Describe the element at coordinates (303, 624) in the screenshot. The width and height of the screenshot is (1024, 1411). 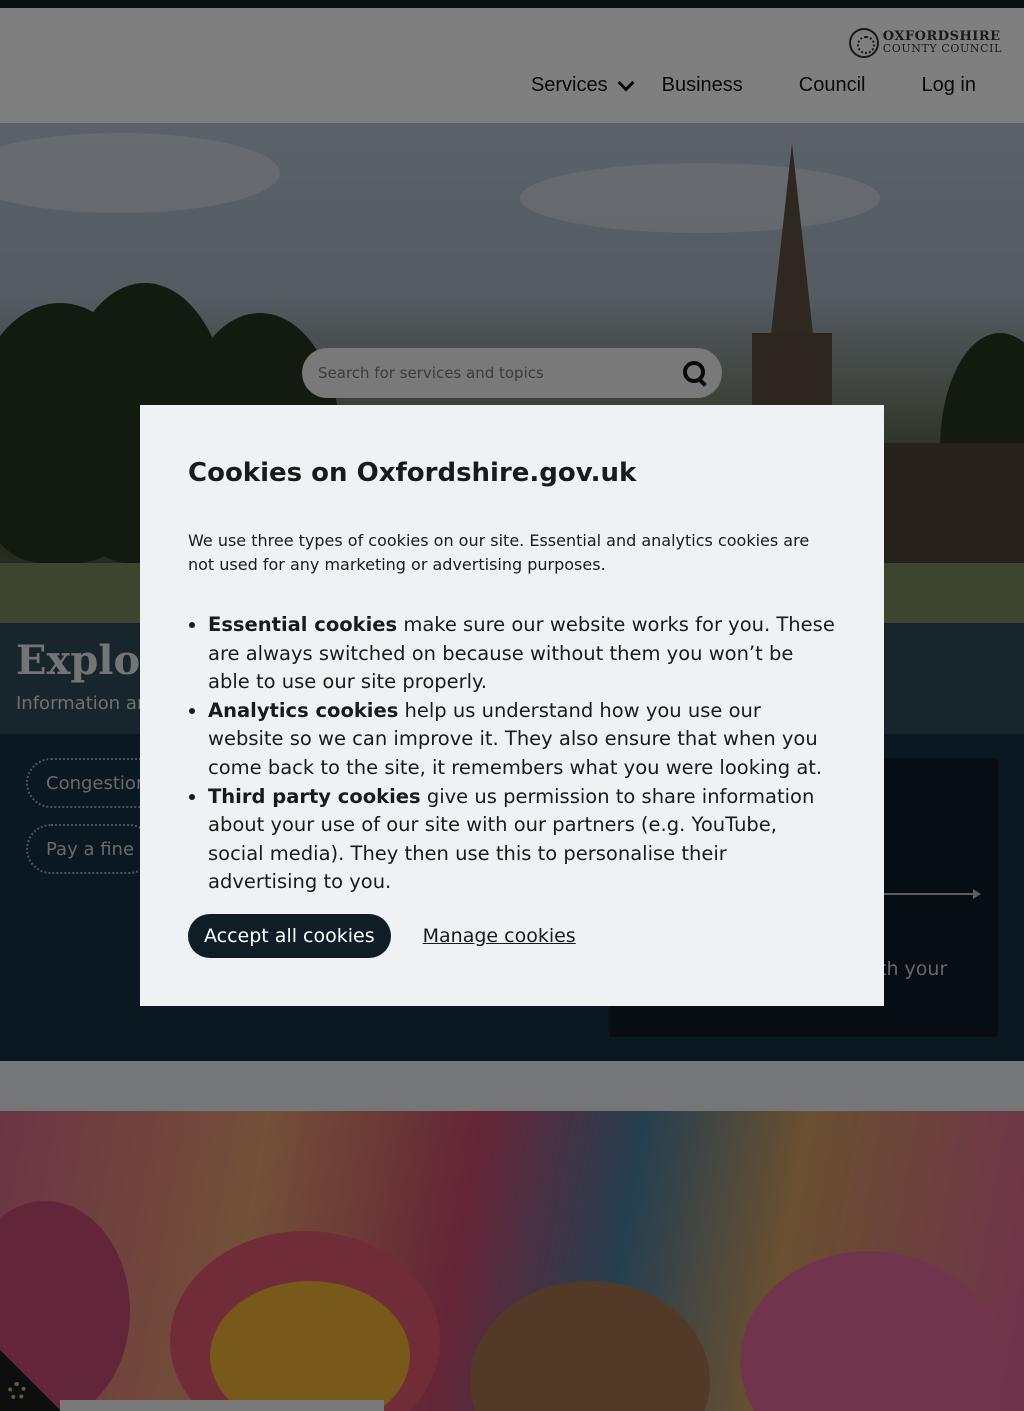
I see `cookie-type-name: Essential cookies` at that location.